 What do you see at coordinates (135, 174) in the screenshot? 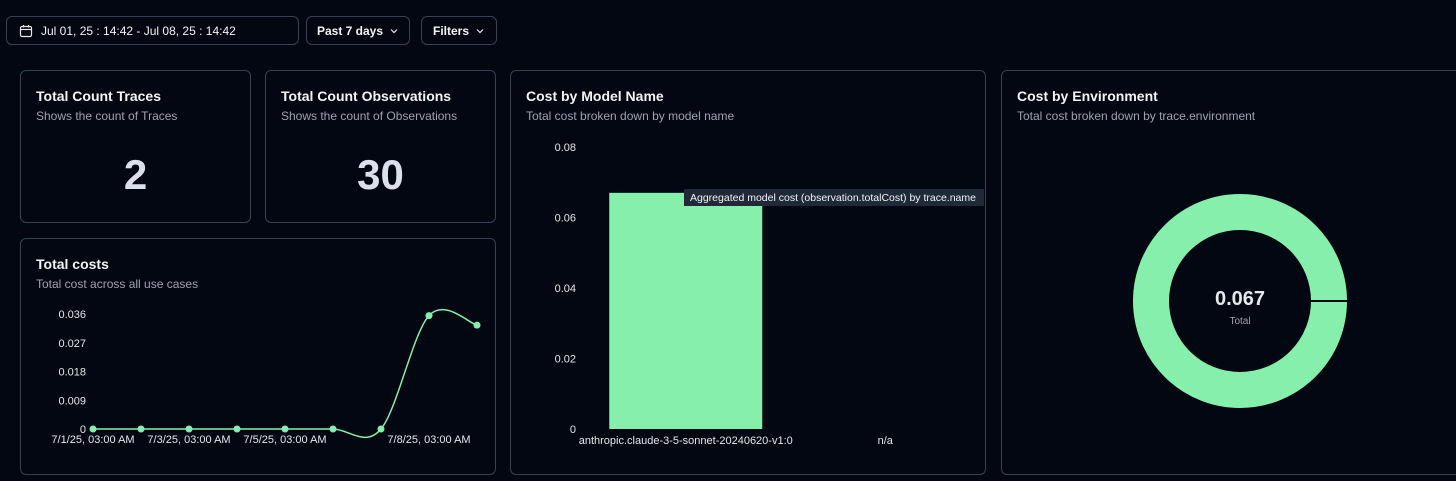
I see `traces-count-value: 2` at bounding box center [135, 174].